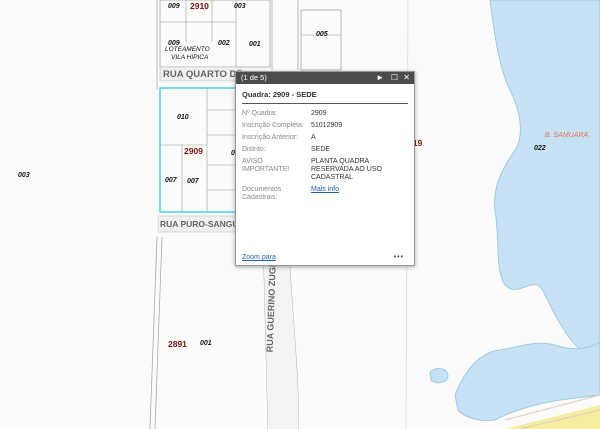 This screenshot has height=429, width=600. Describe the element at coordinates (406, 78) in the screenshot. I see `close-icon: ✕` at that location.